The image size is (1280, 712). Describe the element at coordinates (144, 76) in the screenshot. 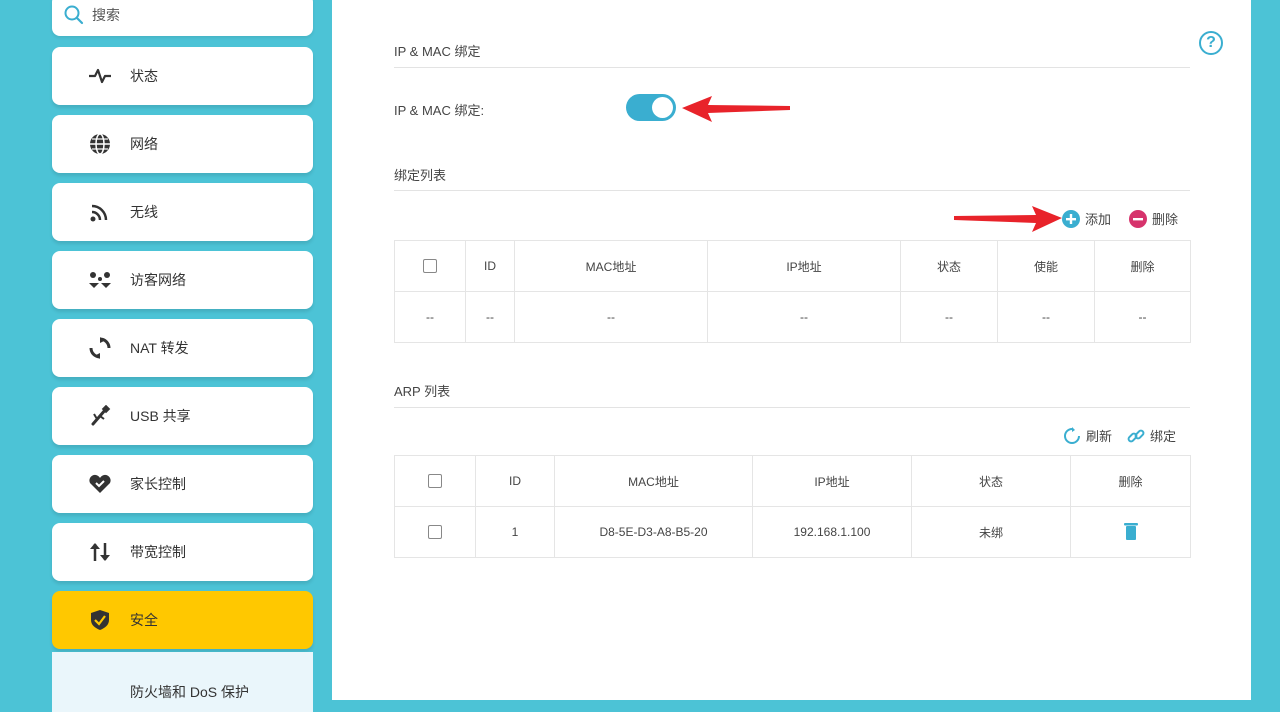

I see `sidebar-item-label: 状态` at that location.